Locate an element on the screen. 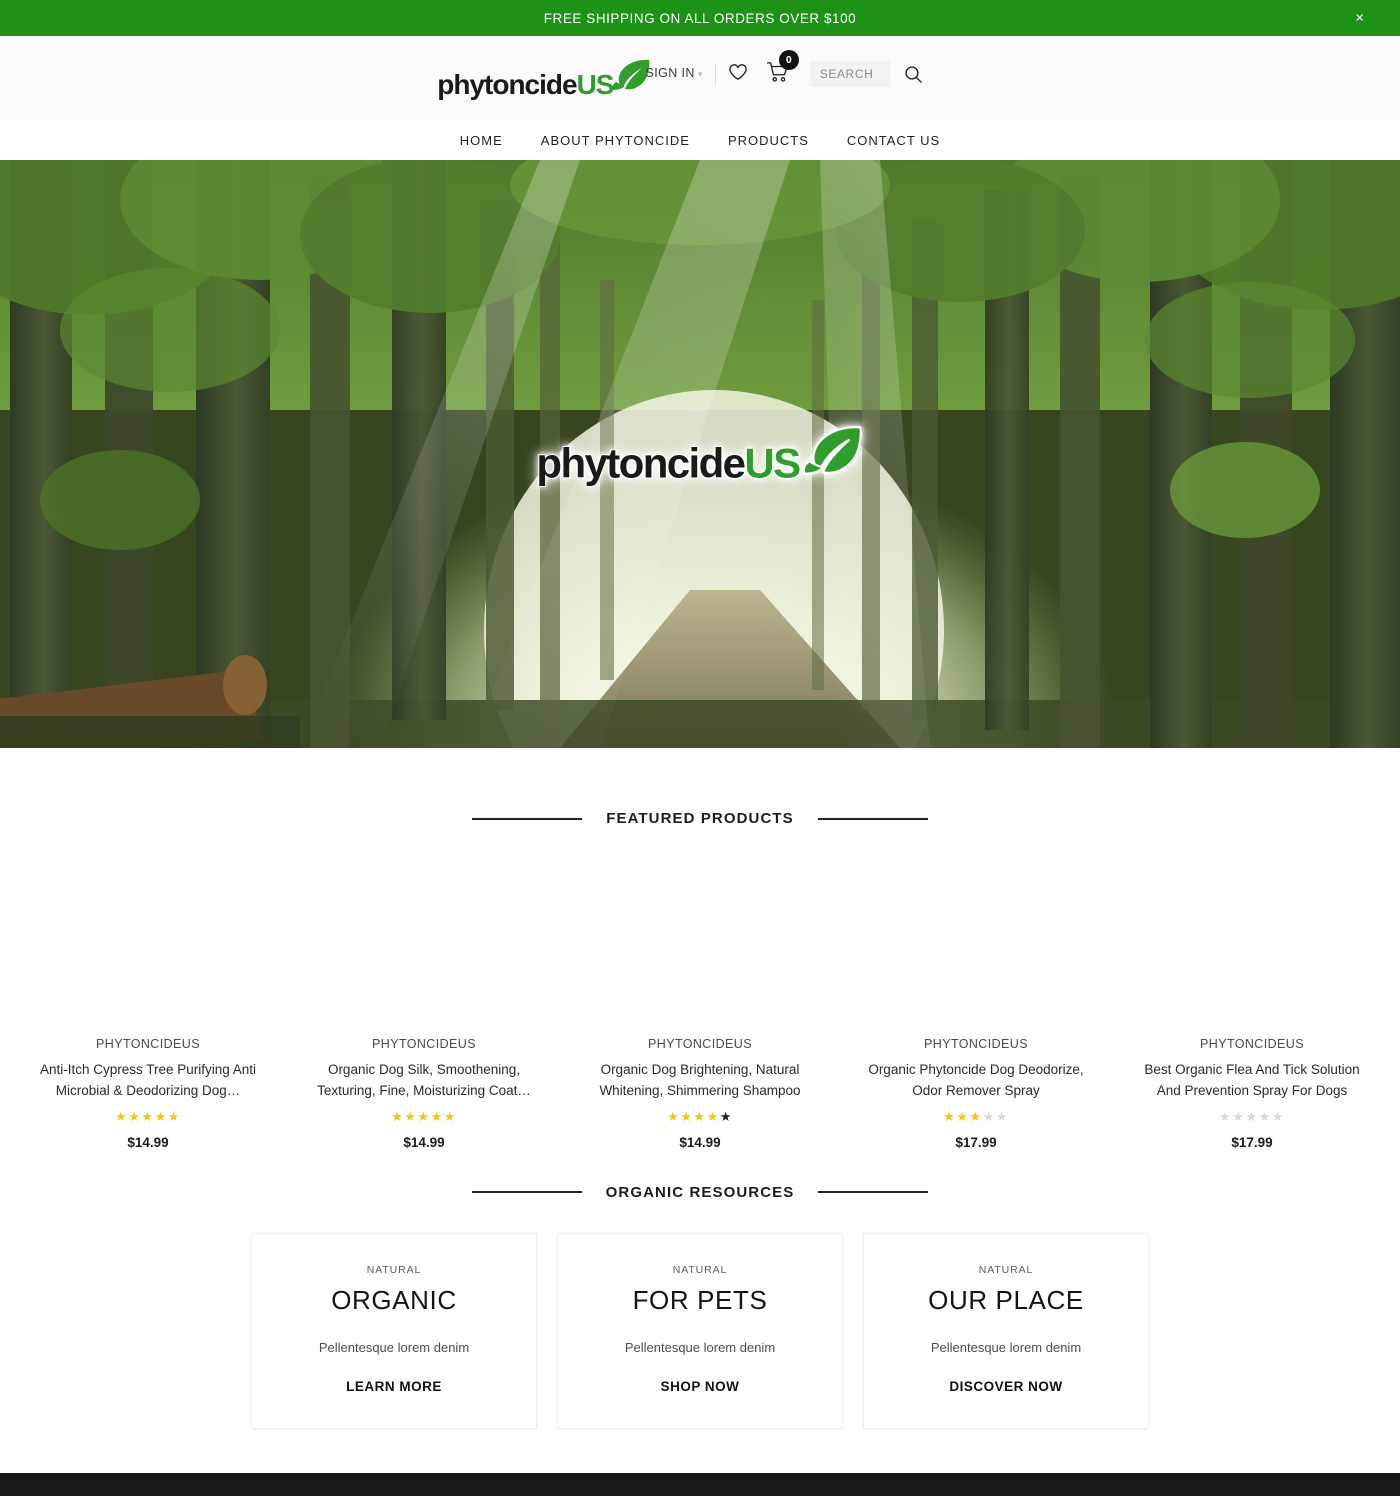 This screenshot has width=1400, height=1496. organic-resources-heading: ORGANIC RESOURCES is located at coordinates (700, 1192).